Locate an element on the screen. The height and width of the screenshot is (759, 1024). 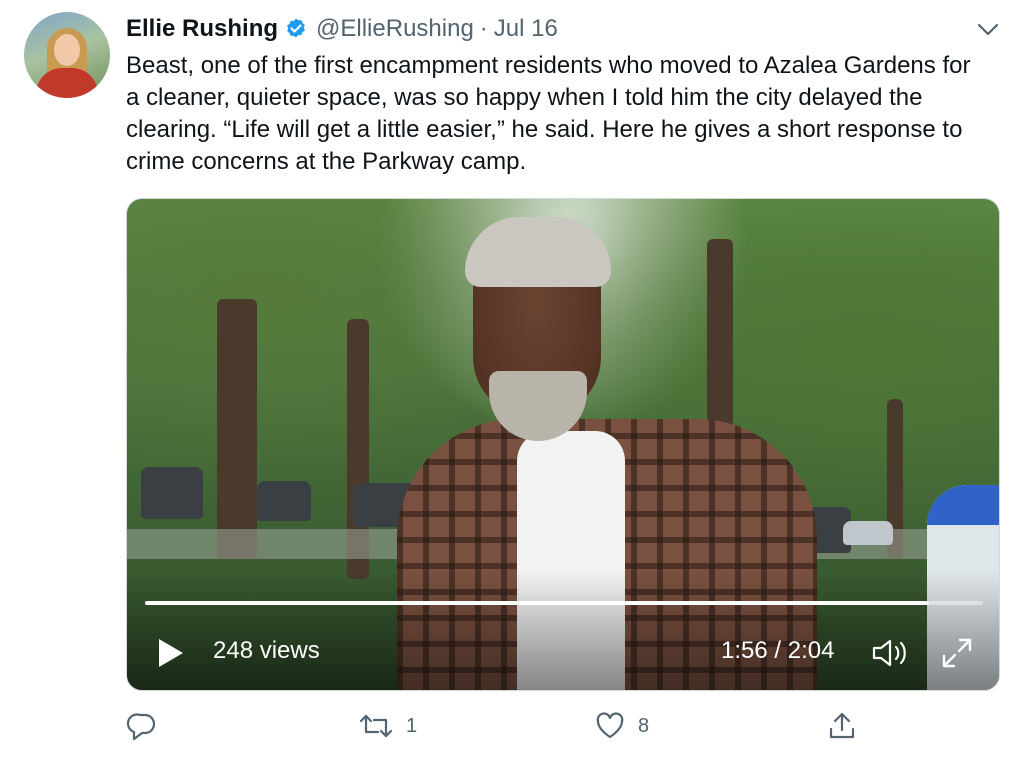
fullscreen-icon is located at coordinates (957, 653).